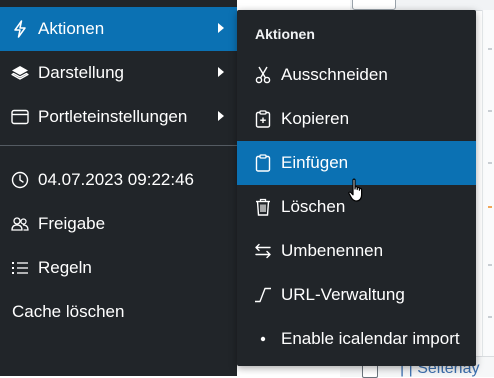  Describe the element at coordinates (285, 34) in the screenshot. I see `submenu-title: Aktionen` at that location.